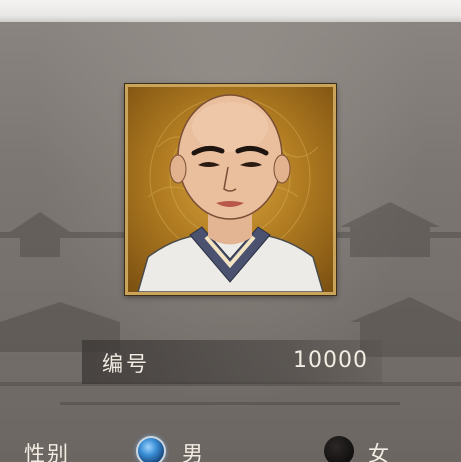 The image size is (461, 462). Describe the element at coordinates (192, 450) in the screenshot. I see `gender-male-label: 男` at that location.